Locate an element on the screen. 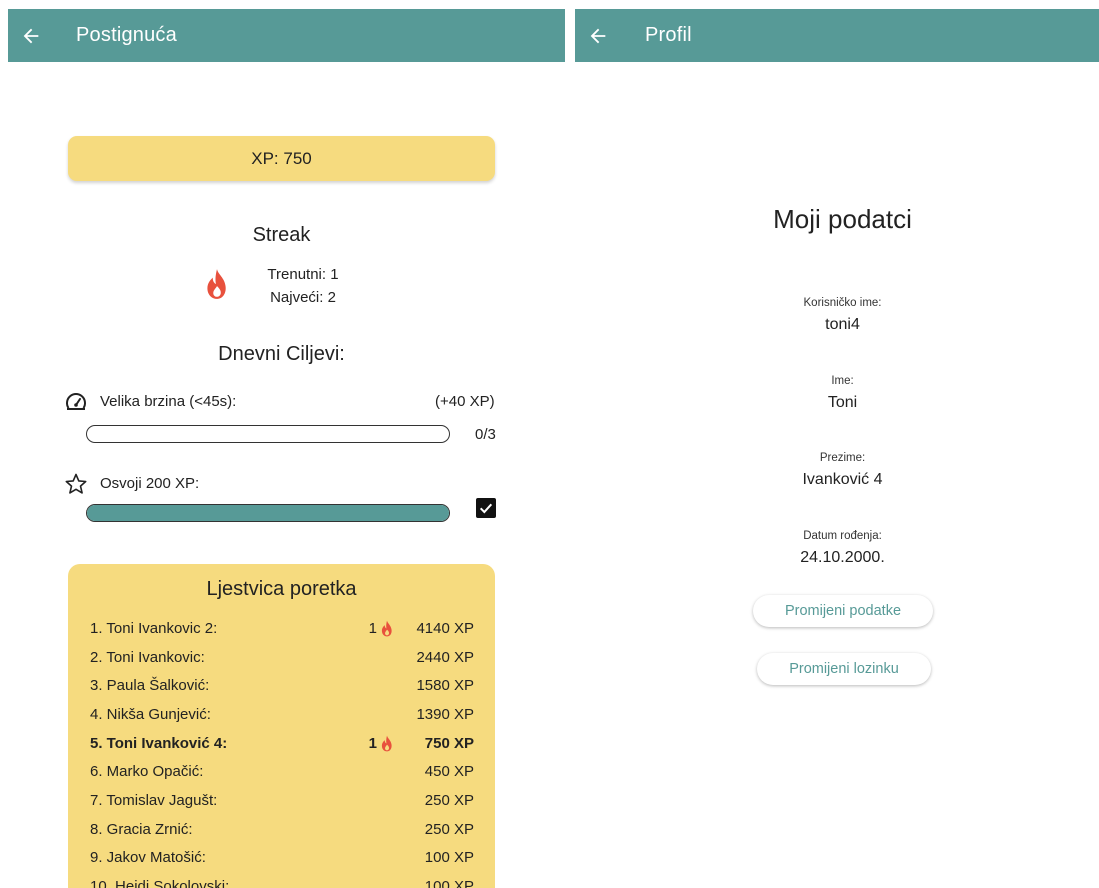 The height and width of the screenshot is (888, 1099). check-icon is located at coordinates (486, 508).